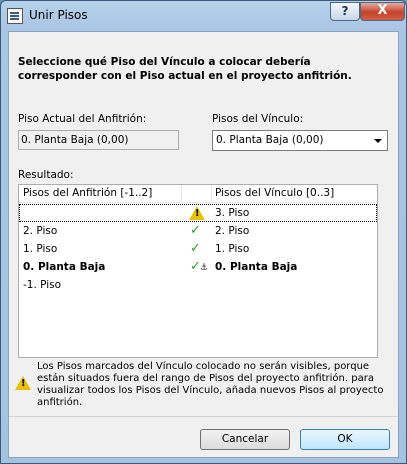  Describe the element at coordinates (274, 193) in the screenshot. I see `column-link-stories: Pisos del Vínculo [0..3]` at that location.